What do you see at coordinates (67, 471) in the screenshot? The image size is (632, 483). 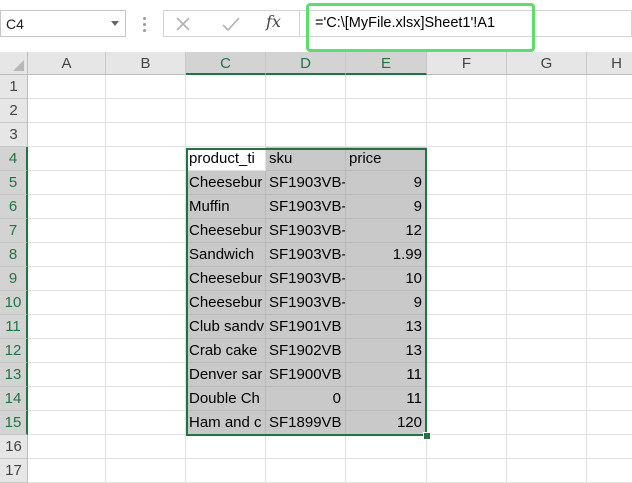 I see `cell-a17` at bounding box center [67, 471].